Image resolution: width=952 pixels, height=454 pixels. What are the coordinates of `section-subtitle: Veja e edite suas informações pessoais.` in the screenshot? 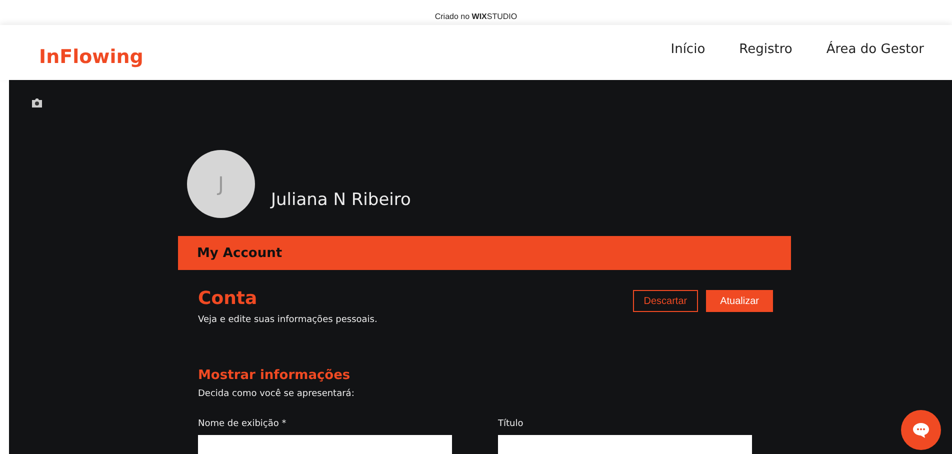 It's located at (288, 320).